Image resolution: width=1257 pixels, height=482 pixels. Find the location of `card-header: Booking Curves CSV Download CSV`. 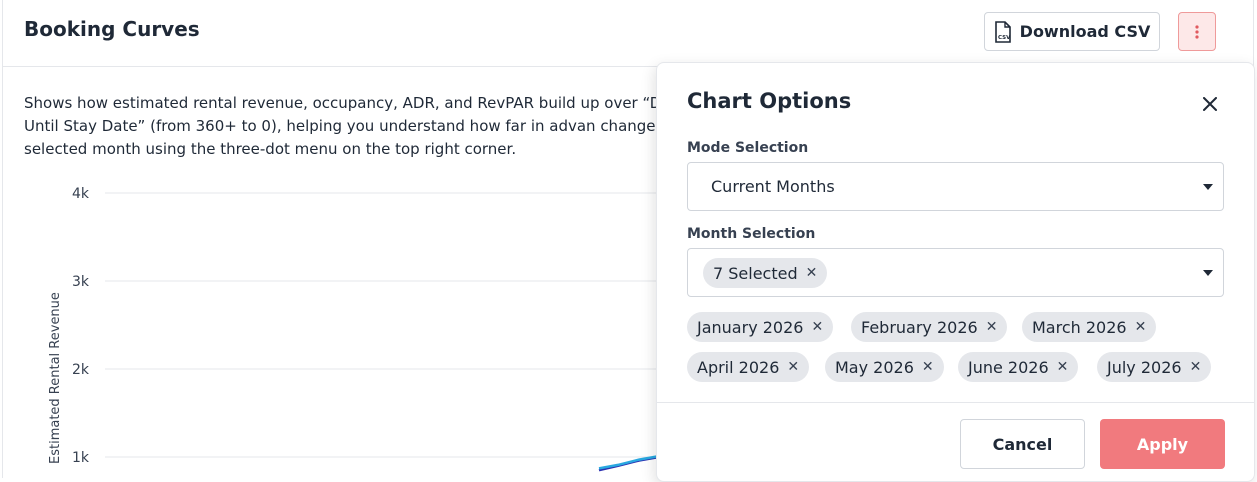

card-header: Booking Curves CSV Download CSV is located at coordinates (628, 33).